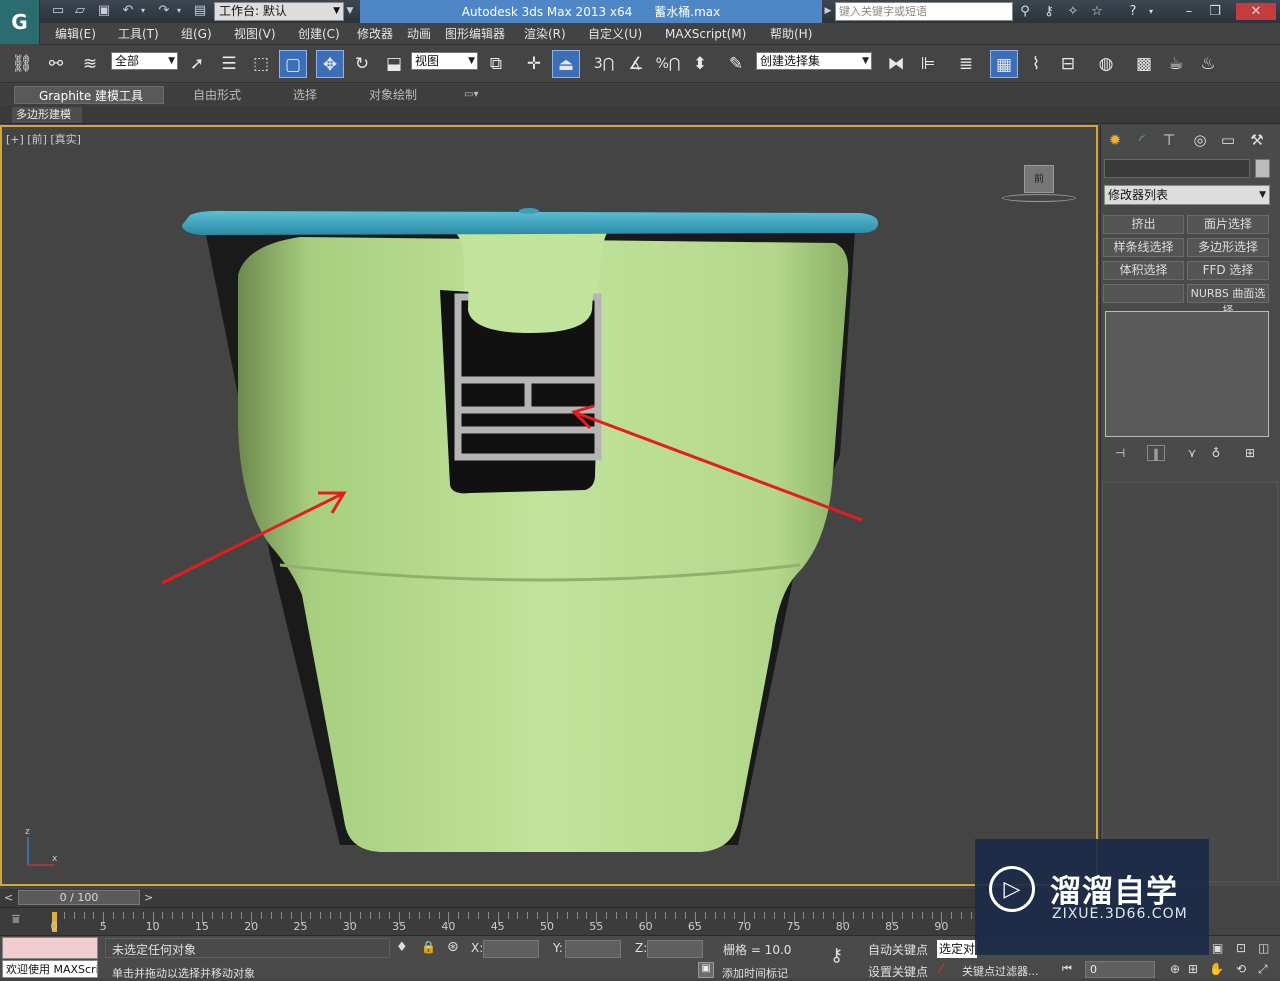 The width and height of the screenshot is (1280, 981). What do you see at coordinates (1143, 270) in the screenshot?
I see `volume-select-button: 体积选择` at bounding box center [1143, 270].